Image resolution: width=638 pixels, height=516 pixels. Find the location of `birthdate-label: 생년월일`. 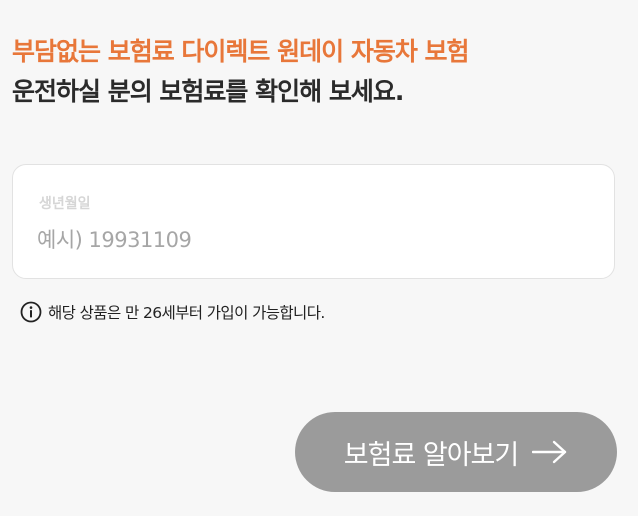

birthdate-label: 생년월일 is located at coordinates (65, 204).